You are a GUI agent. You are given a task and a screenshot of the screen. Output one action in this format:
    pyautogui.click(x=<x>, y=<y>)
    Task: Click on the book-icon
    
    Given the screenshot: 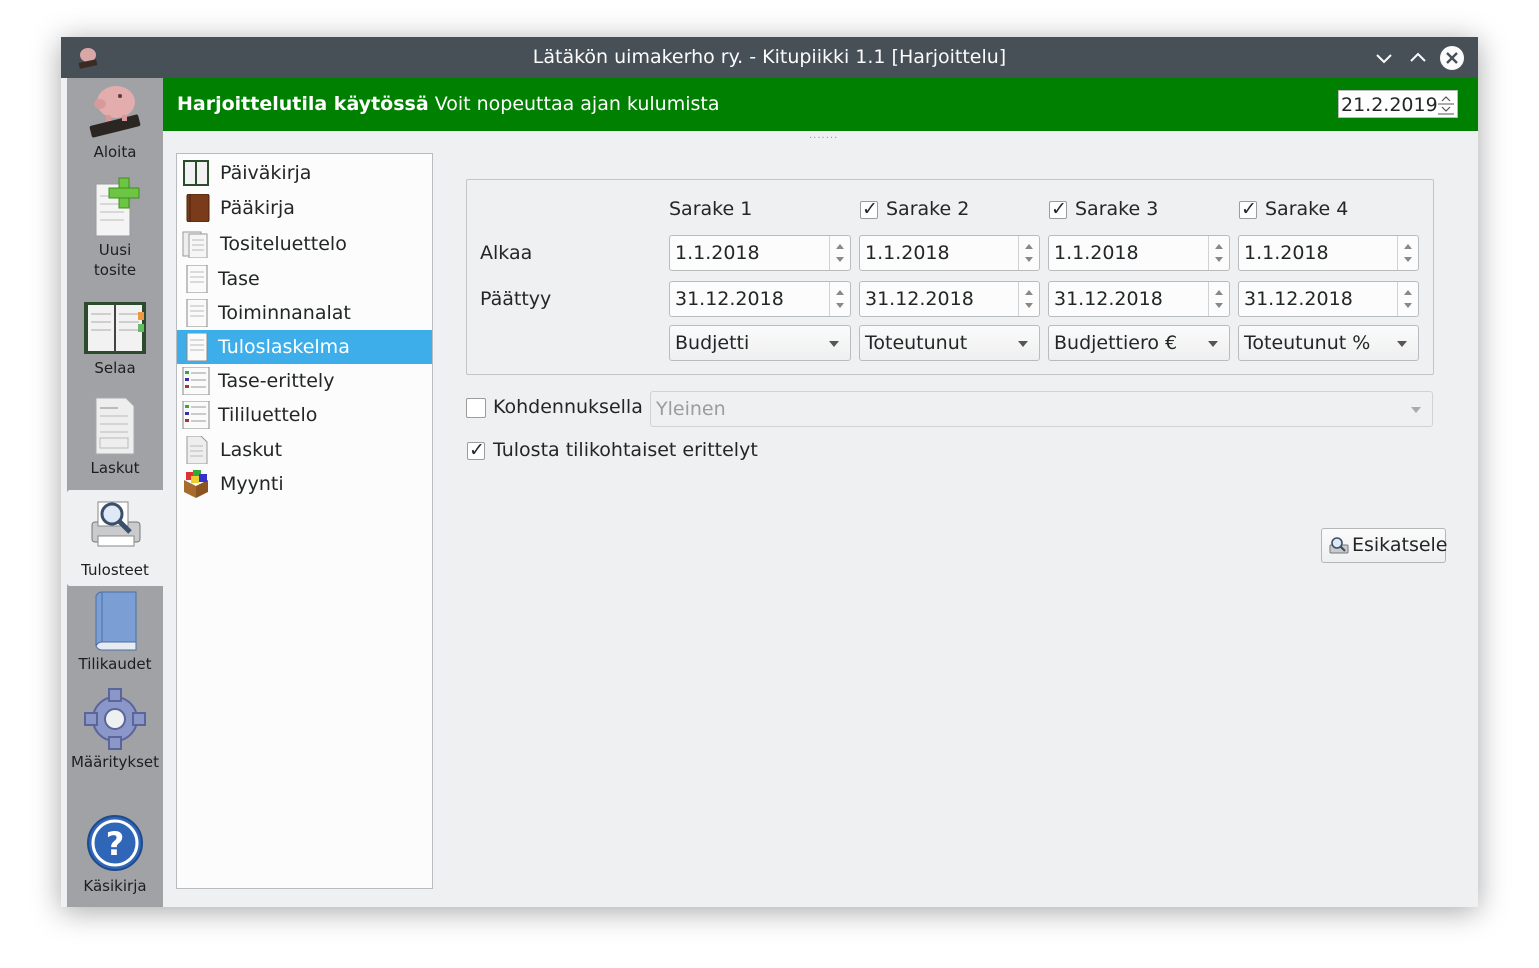 What is the action you would take?
    pyautogui.click(x=116, y=621)
    